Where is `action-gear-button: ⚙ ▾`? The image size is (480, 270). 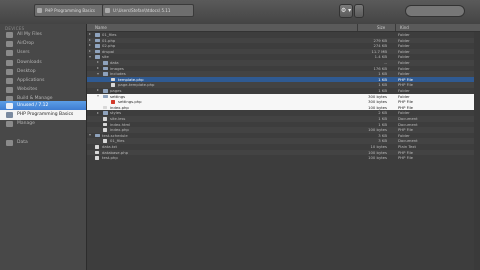 action-gear-button: ⚙ ▾ is located at coordinates (346, 11).